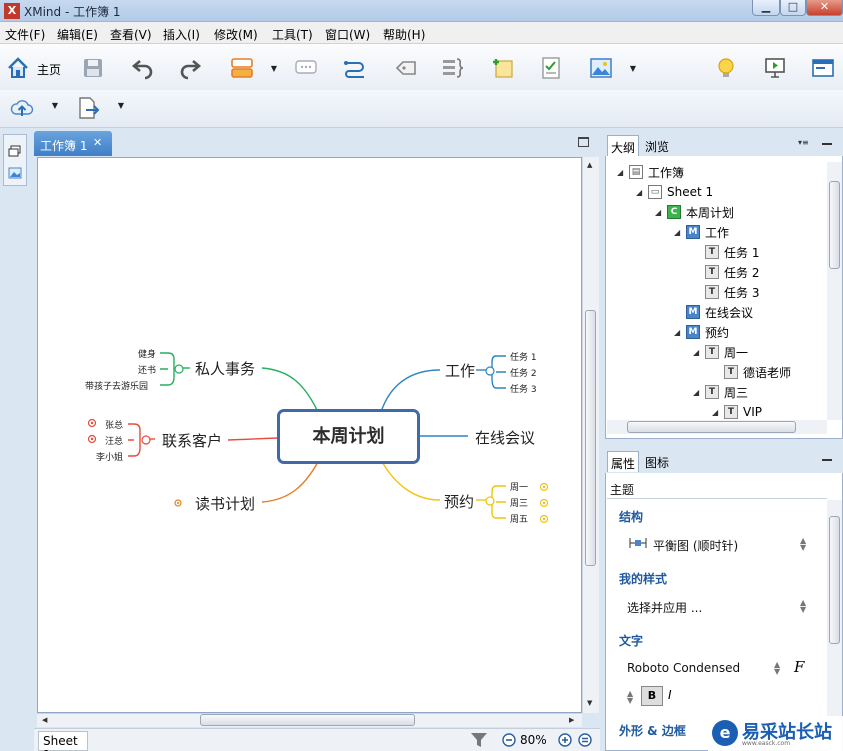 This screenshot has height=751, width=843. Describe the element at coordinates (55, 106) in the screenshot. I see `upload-dropdown-icon: ▼` at that location.